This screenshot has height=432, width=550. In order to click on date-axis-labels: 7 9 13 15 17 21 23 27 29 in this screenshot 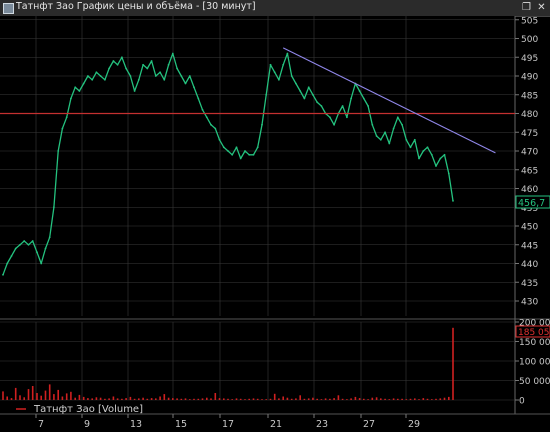, I will do `click(227, 422)`.